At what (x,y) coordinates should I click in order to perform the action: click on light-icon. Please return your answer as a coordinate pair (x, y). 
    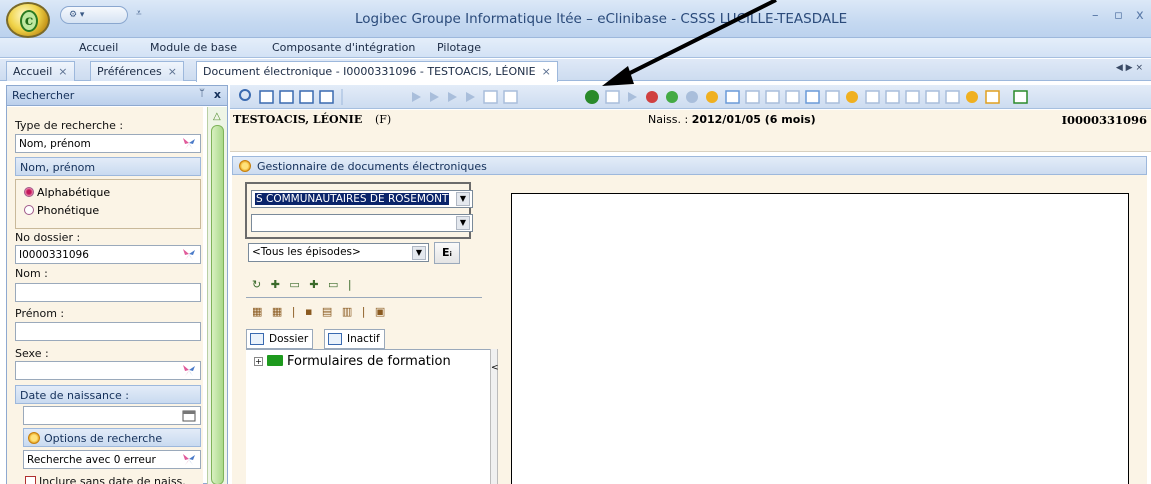
    Looking at the image, I should click on (972, 97).